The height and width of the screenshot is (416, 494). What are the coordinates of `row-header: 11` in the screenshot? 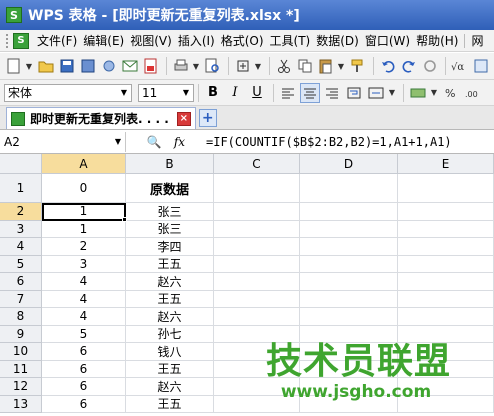 It's located at (21, 369).